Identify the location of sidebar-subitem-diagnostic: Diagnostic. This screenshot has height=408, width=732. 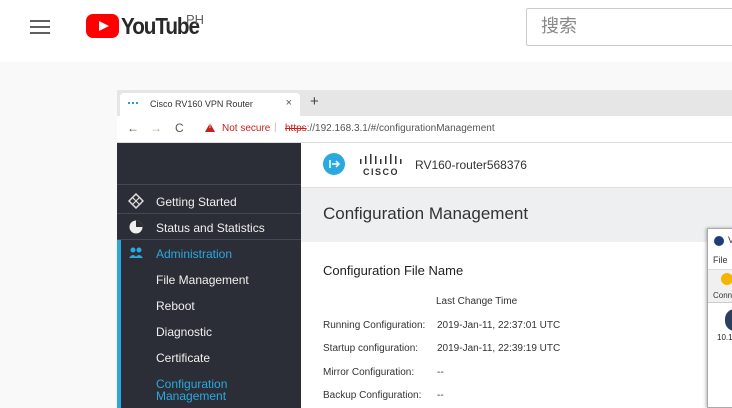
(184, 332).